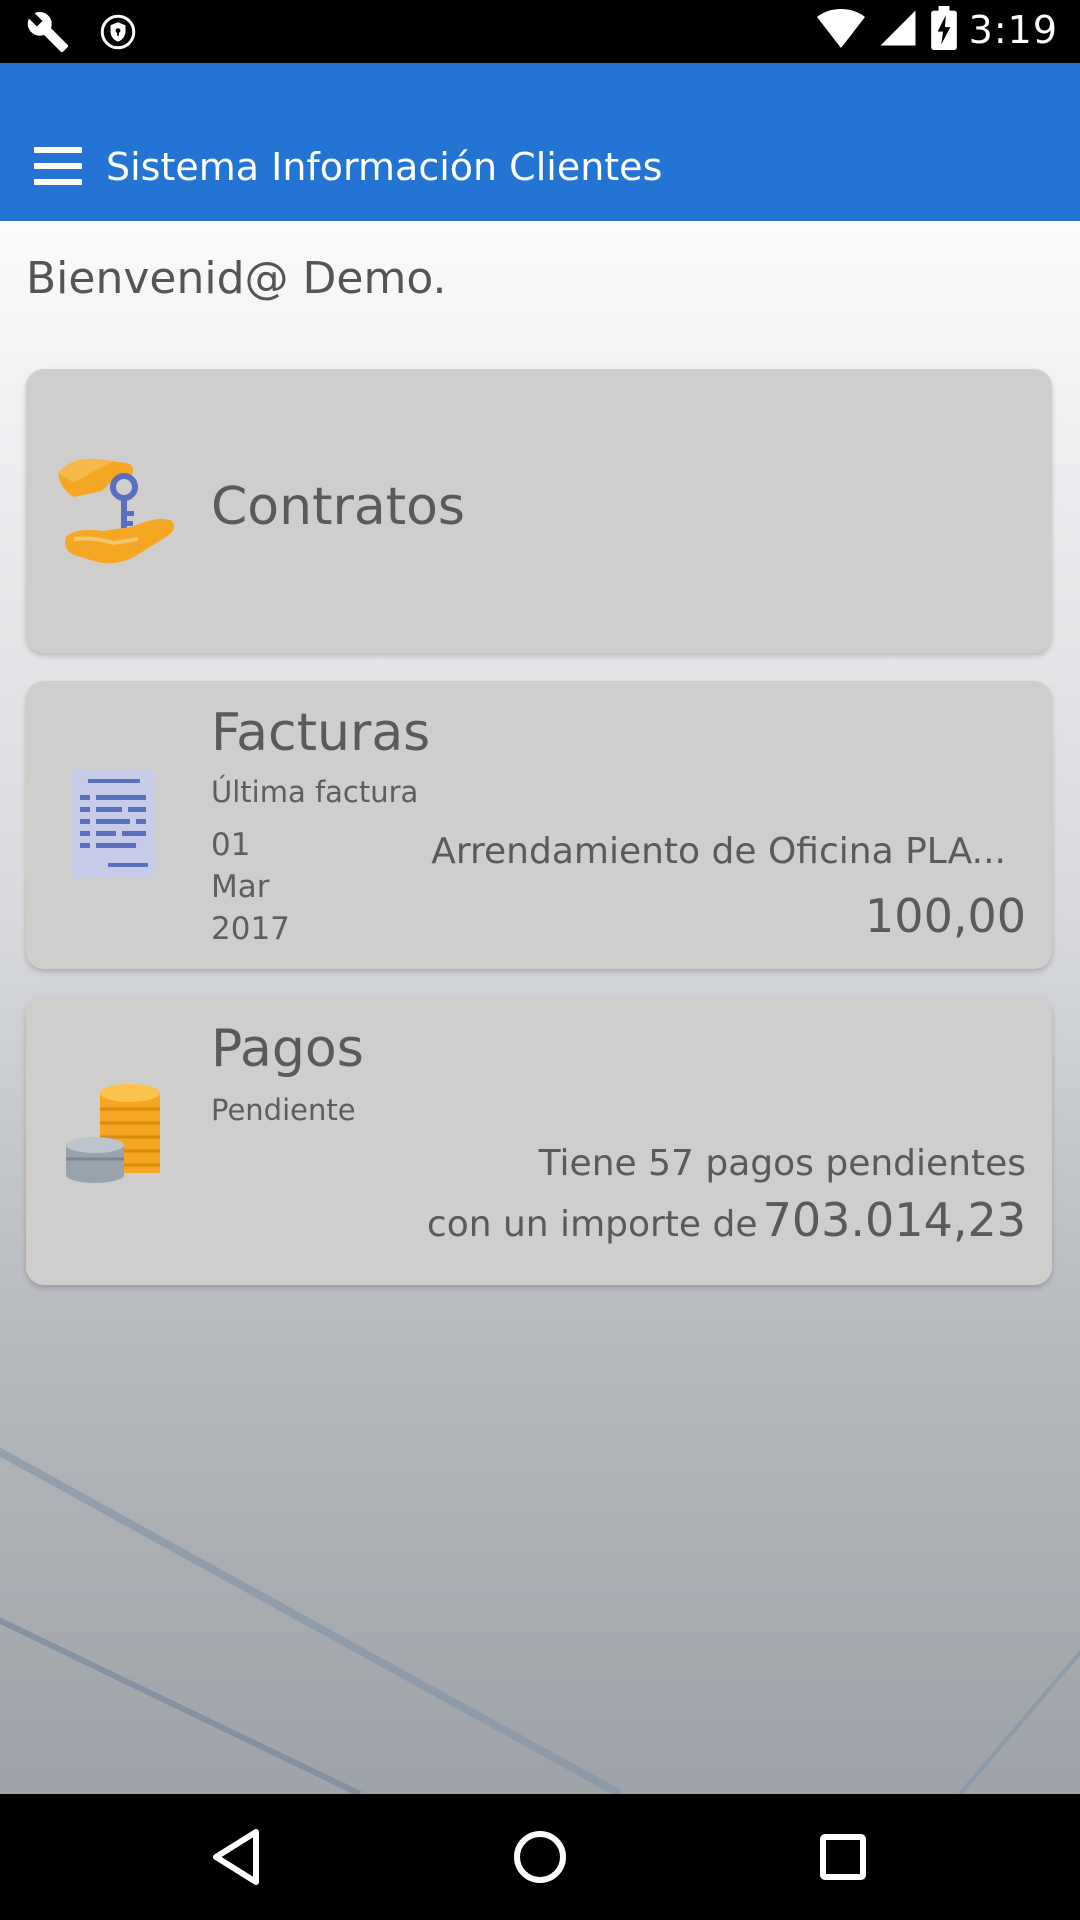 This screenshot has width=1080, height=1920. What do you see at coordinates (240, 887) in the screenshot?
I see `invoice-date-month: Mar` at bounding box center [240, 887].